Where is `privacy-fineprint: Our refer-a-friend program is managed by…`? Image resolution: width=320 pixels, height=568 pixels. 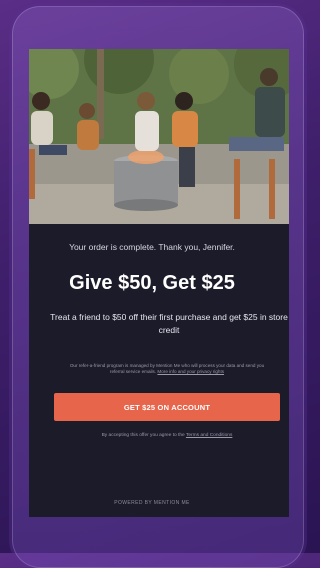 privacy-fineprint: Our refer-a-friend program is managed by… is located at coordinates (167, 369).